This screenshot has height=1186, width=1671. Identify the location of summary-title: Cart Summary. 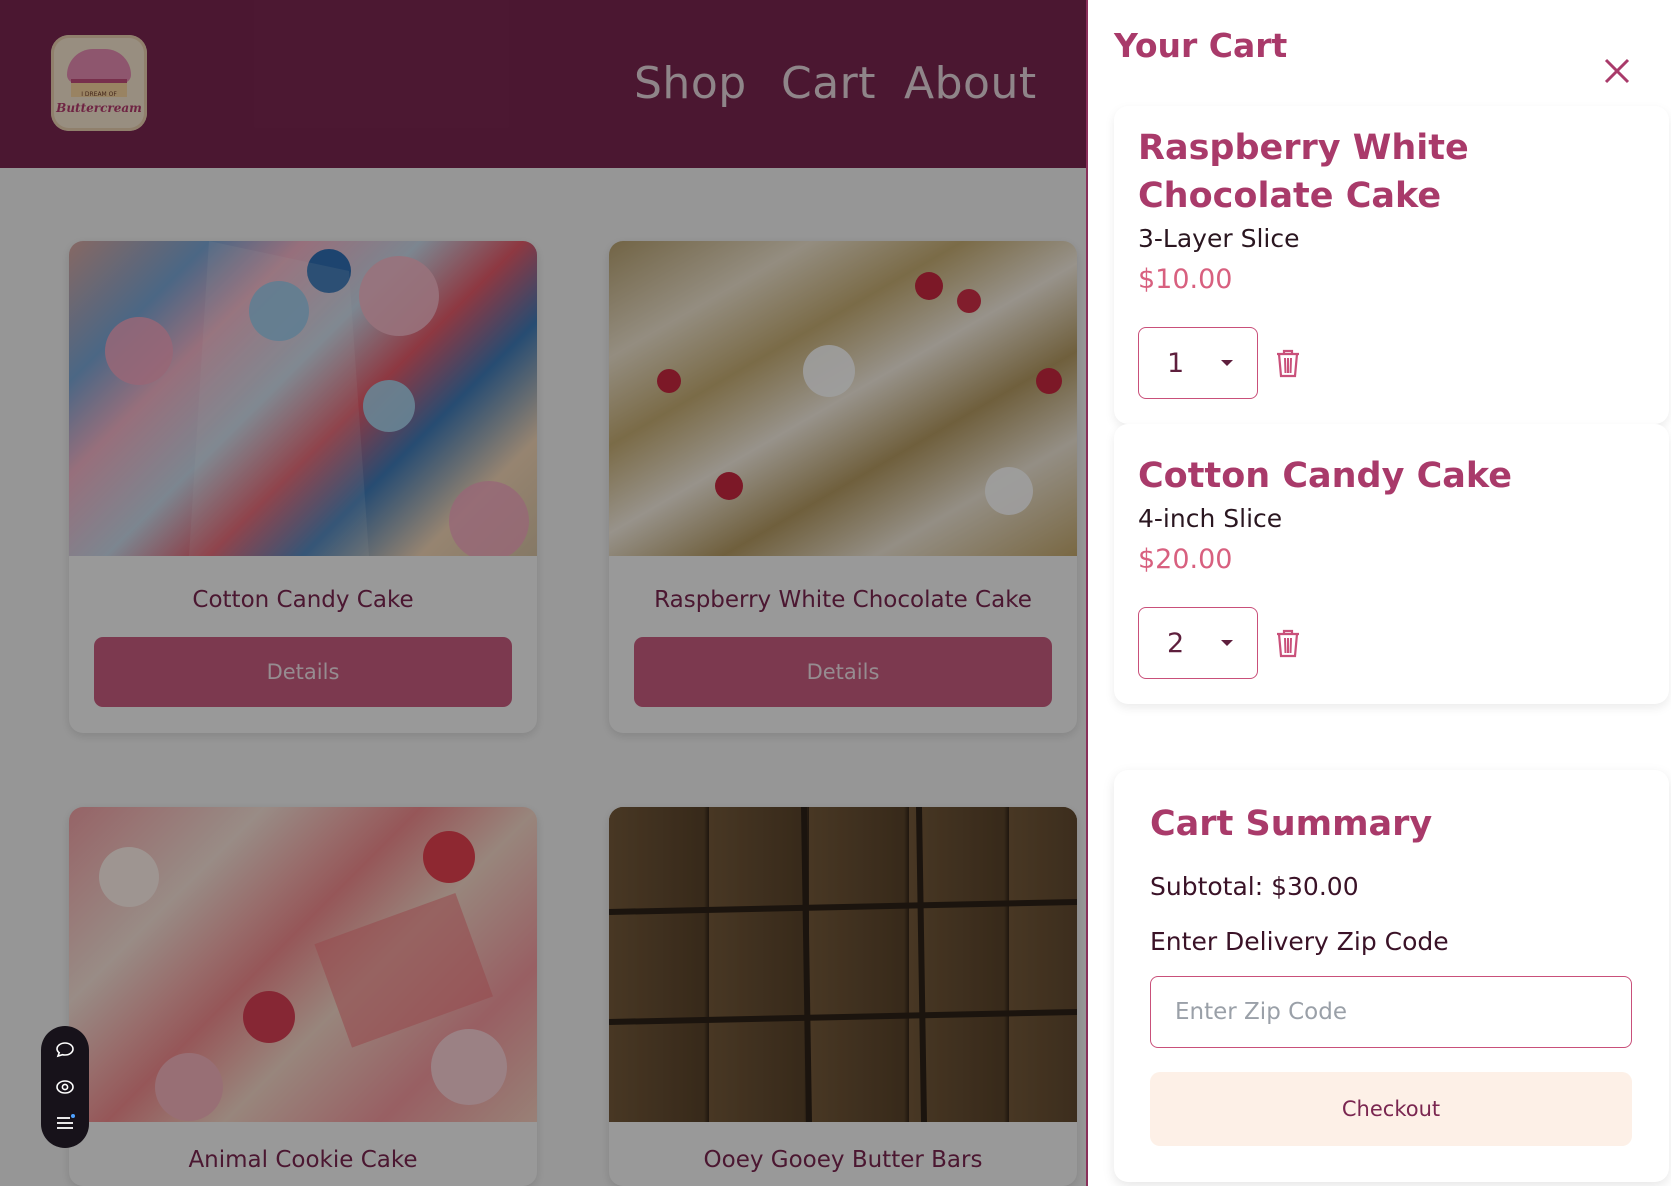
(1291, 824).